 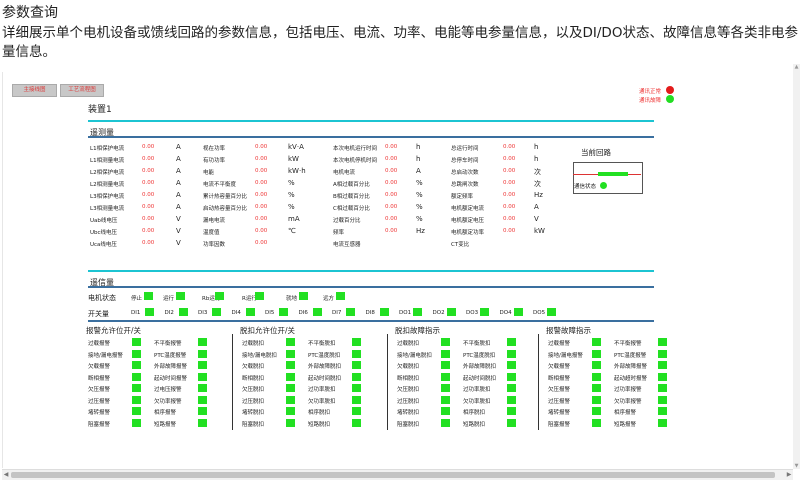 What do you see at coordinates (82, 90) in the screenshot?
I see `process-flow-button: 工艺流程图` at bounding box center [82, 90].